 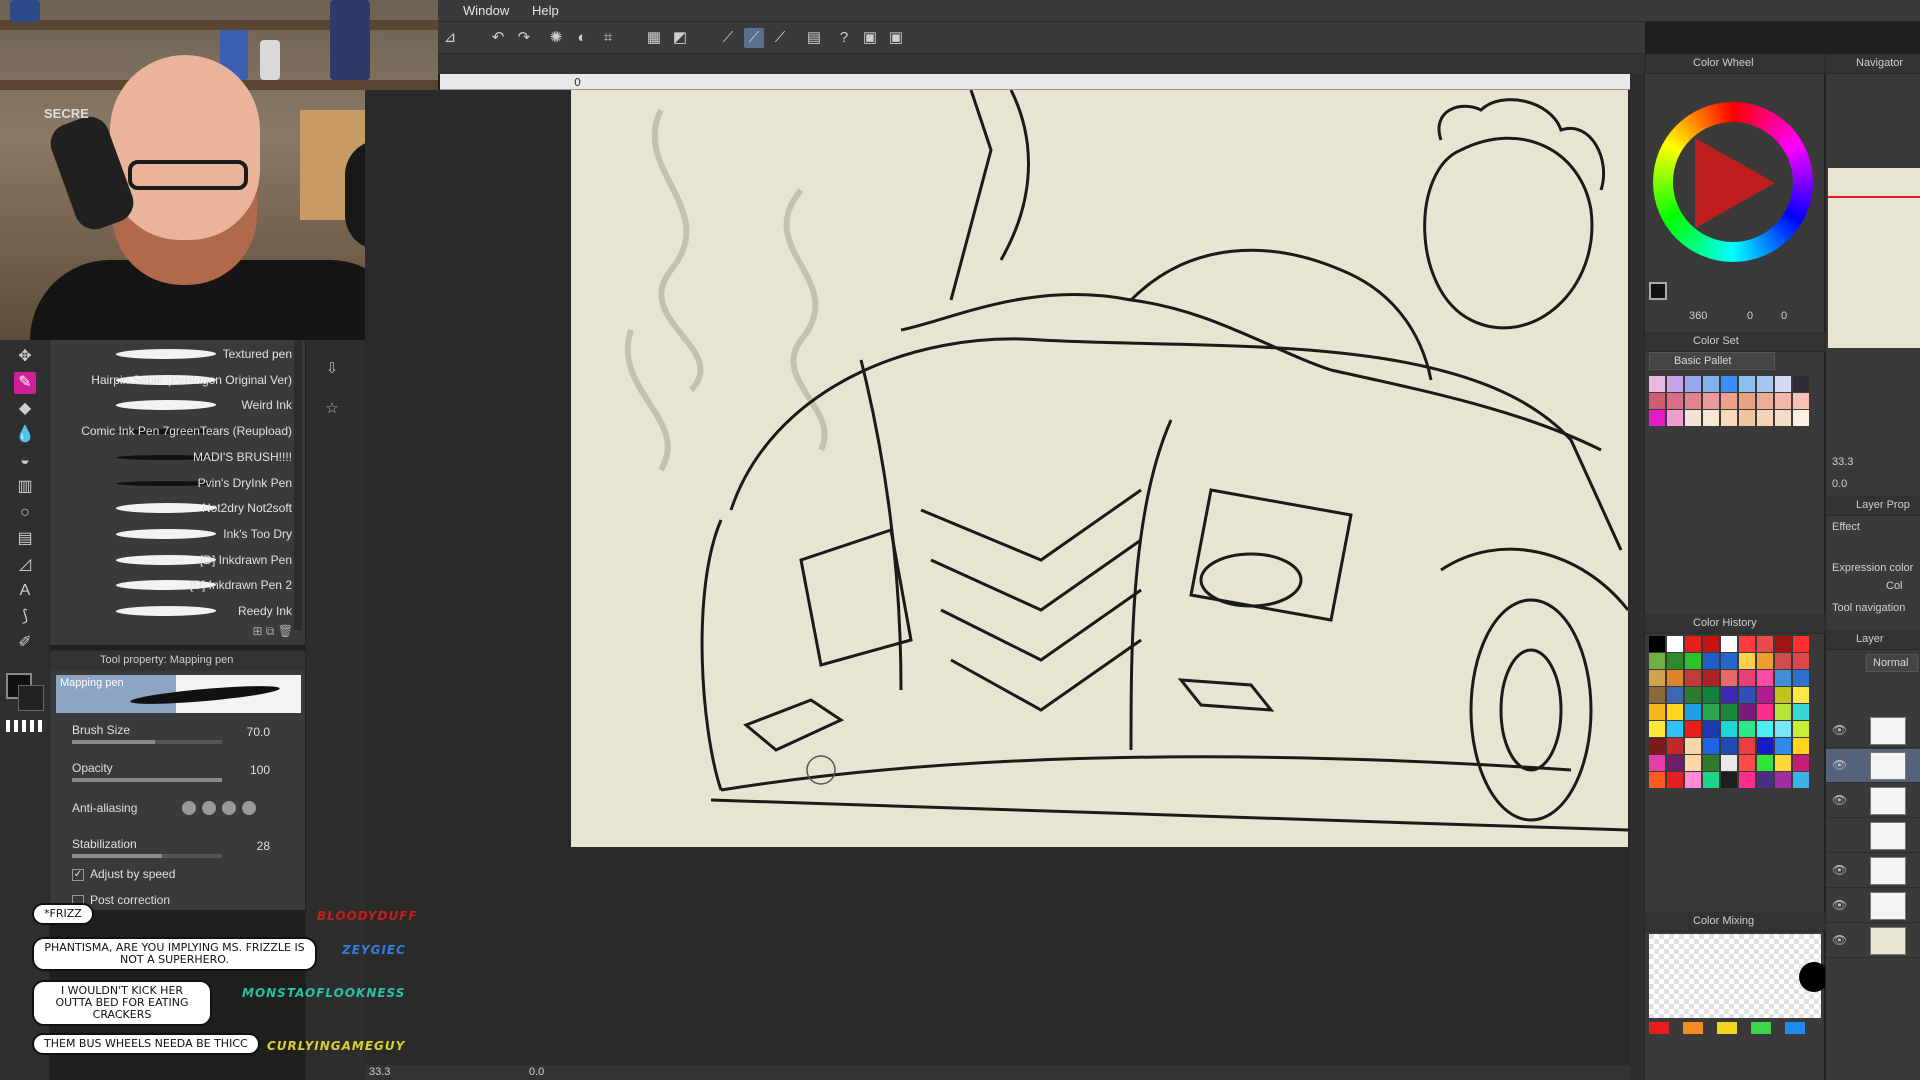 What do you see at coordinates (1735, 64) in the screenshot?
I see `color-wheel-header: Color Wheel` at bounding box center [1735, 64].